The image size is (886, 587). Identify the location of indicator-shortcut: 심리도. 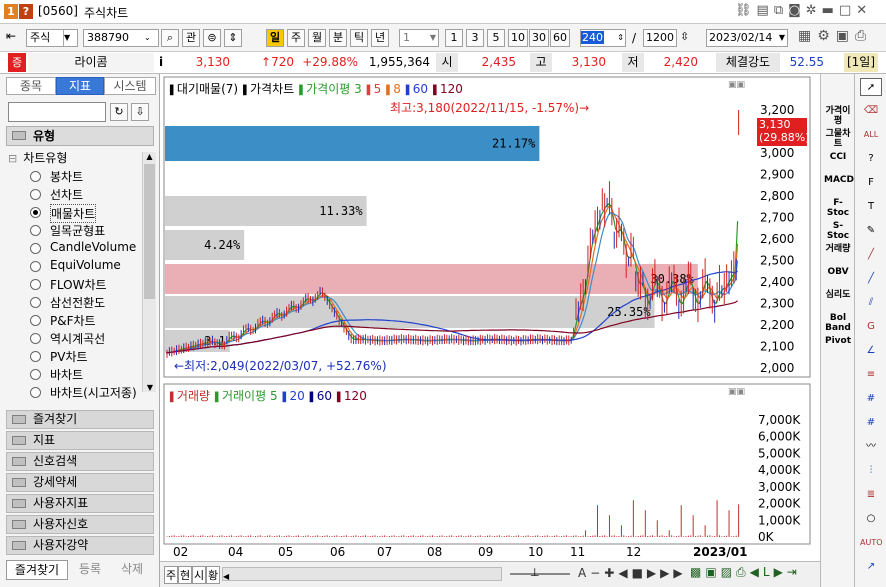
(838, 295).